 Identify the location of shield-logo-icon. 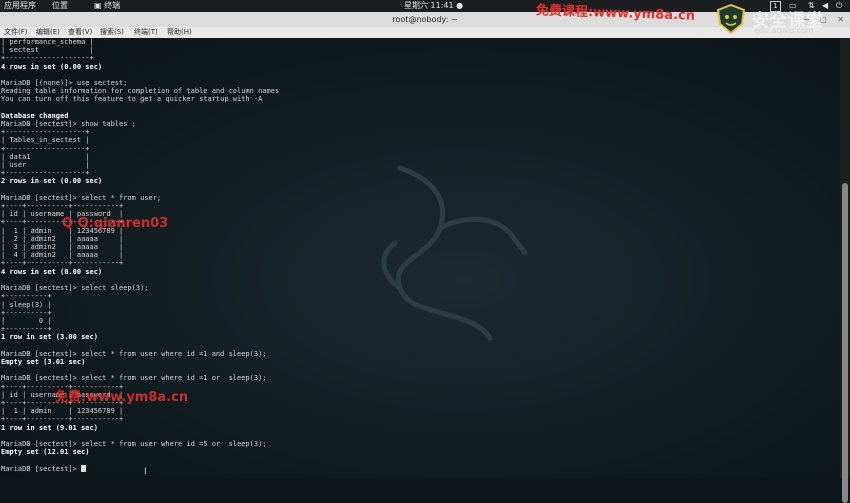
(731, 19).